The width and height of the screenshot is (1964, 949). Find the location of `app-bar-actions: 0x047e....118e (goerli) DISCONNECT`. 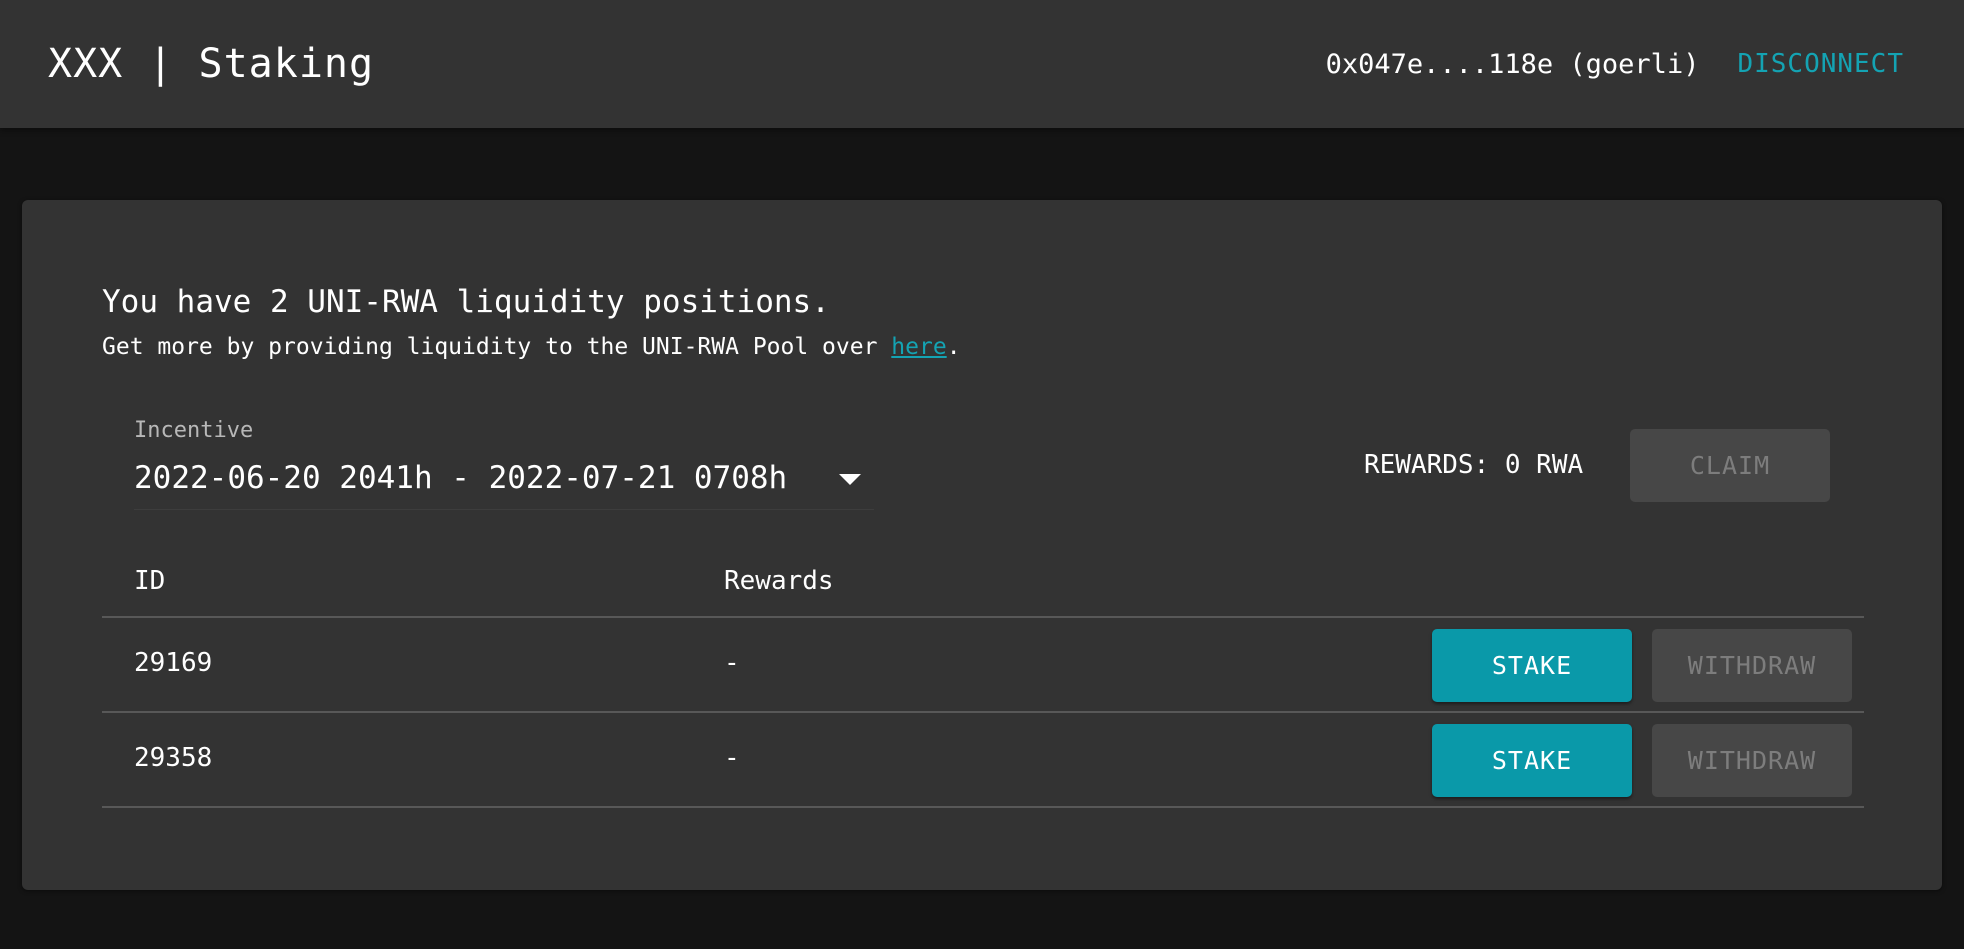

app-bar-actions: 0x047e....118e (goerli) DISCONNECT is located at coordinates (1615, 64).